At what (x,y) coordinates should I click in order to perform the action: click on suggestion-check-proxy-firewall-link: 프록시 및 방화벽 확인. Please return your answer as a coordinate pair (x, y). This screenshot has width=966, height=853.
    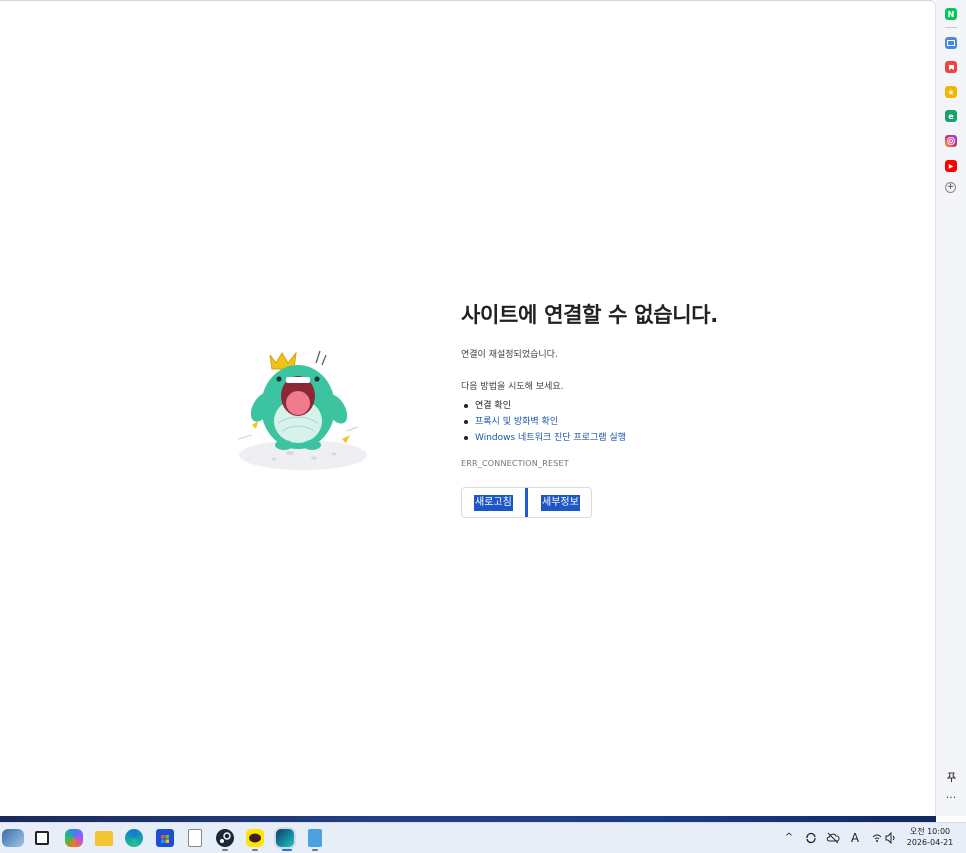
    Looking at the image, I should click on (641, 422).